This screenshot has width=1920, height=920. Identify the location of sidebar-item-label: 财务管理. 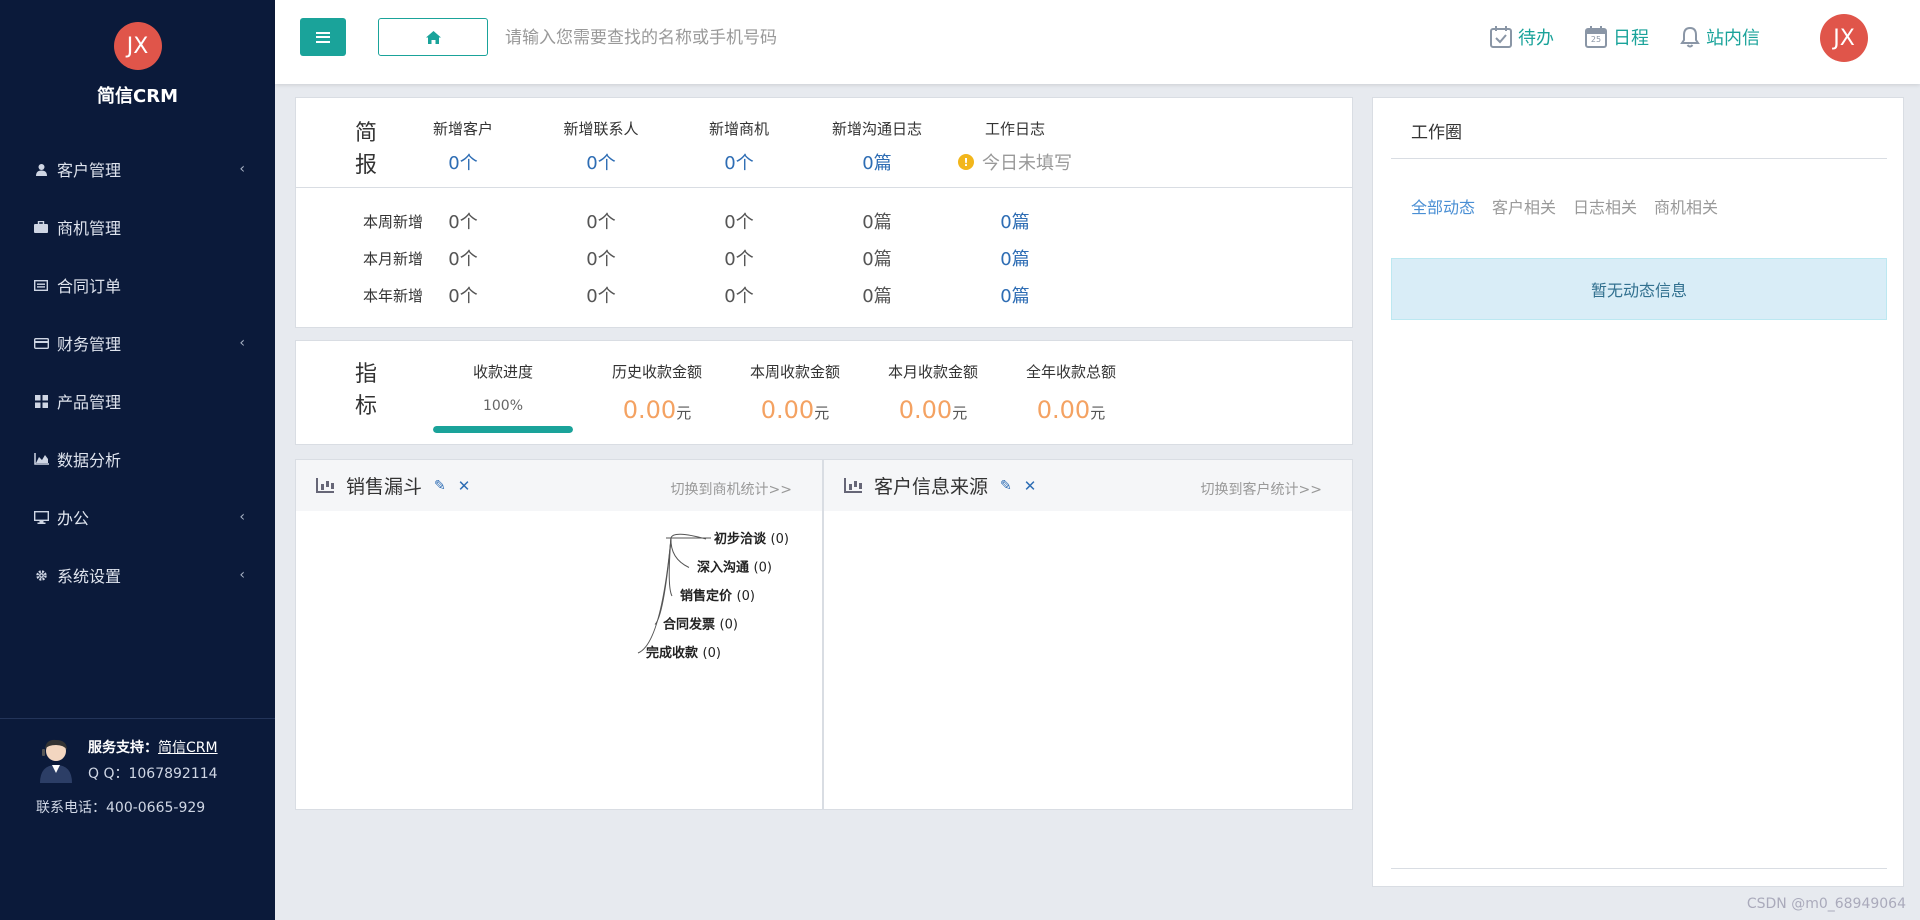
(89, 344).